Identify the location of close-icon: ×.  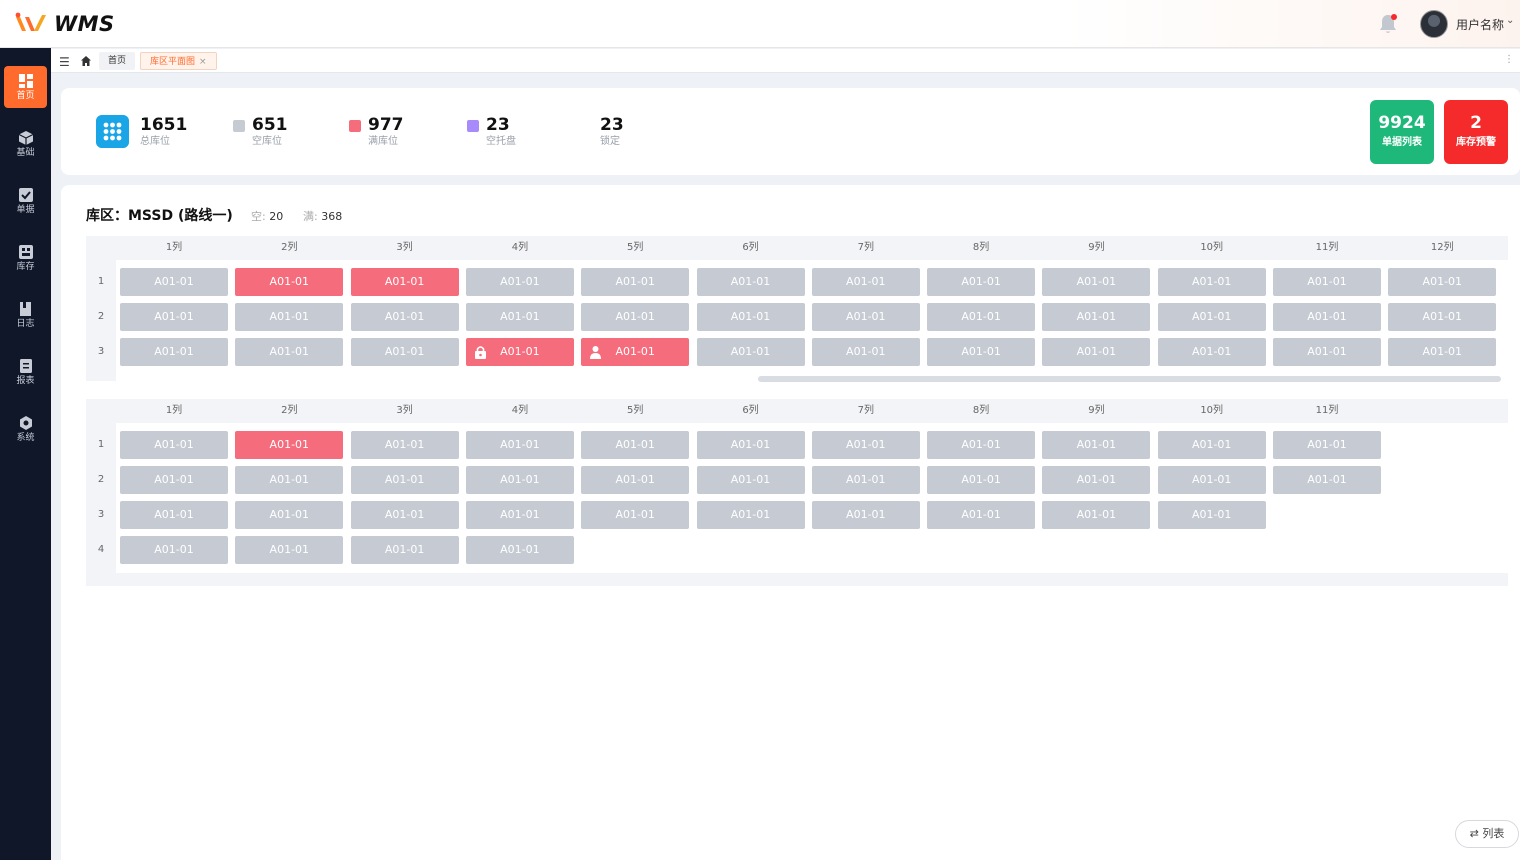
(203, 62).